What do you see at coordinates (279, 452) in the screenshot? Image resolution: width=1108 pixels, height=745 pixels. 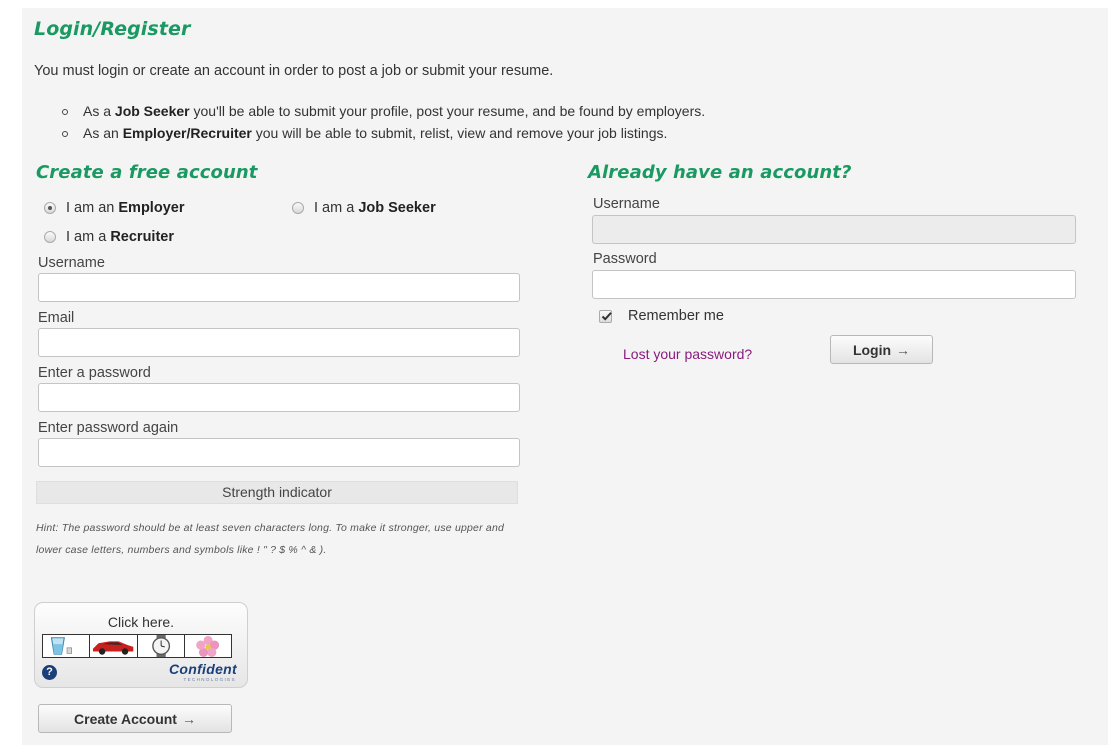 I see `register-password-again-input` at bounding box center [279, 452].